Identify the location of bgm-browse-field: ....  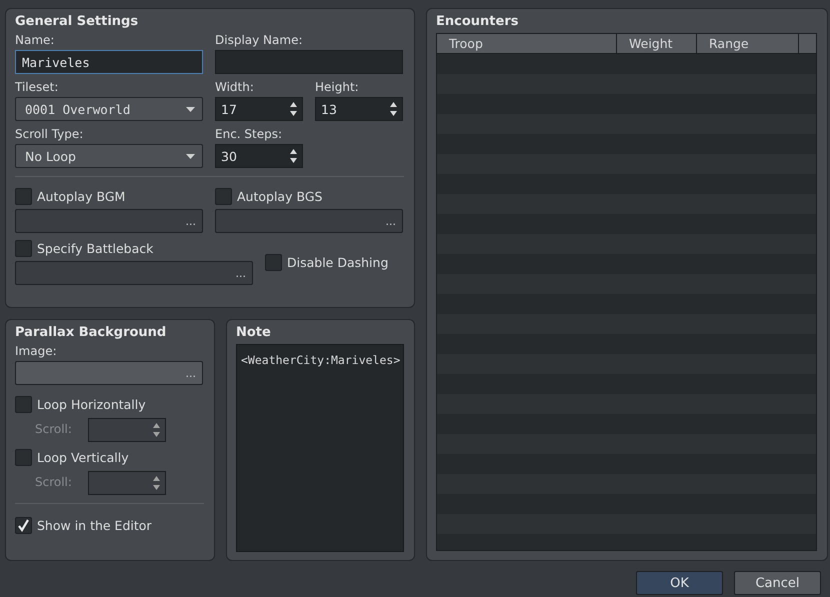
(109, 221).